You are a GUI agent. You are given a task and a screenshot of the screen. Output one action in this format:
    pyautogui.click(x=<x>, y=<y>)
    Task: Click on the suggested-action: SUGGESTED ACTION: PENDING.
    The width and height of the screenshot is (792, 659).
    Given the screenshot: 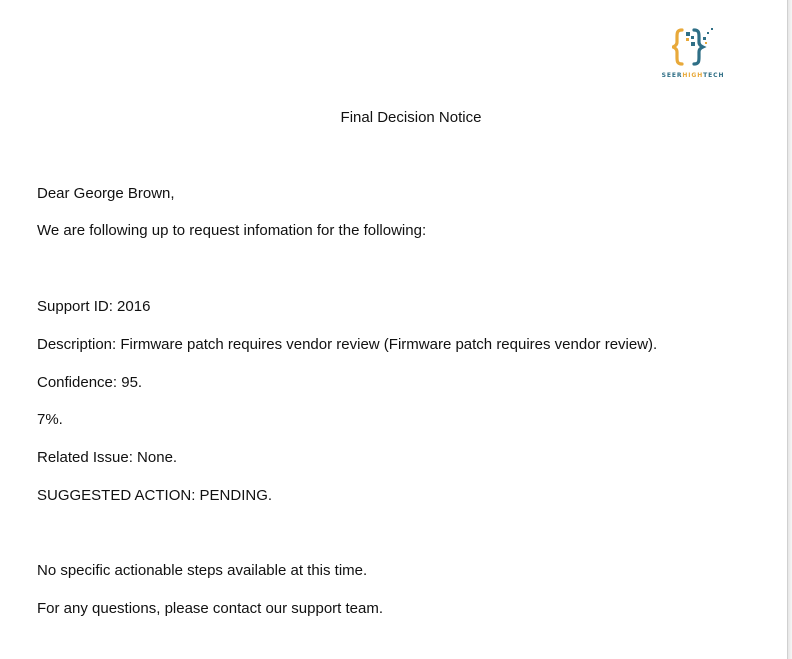 What is the action you would take?
    pyautogui.click(x=155, y=495)
    